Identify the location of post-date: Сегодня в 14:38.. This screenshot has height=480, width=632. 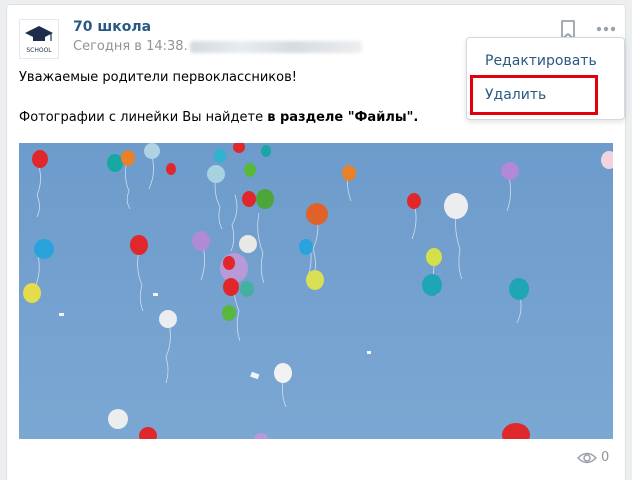
(217, 46).